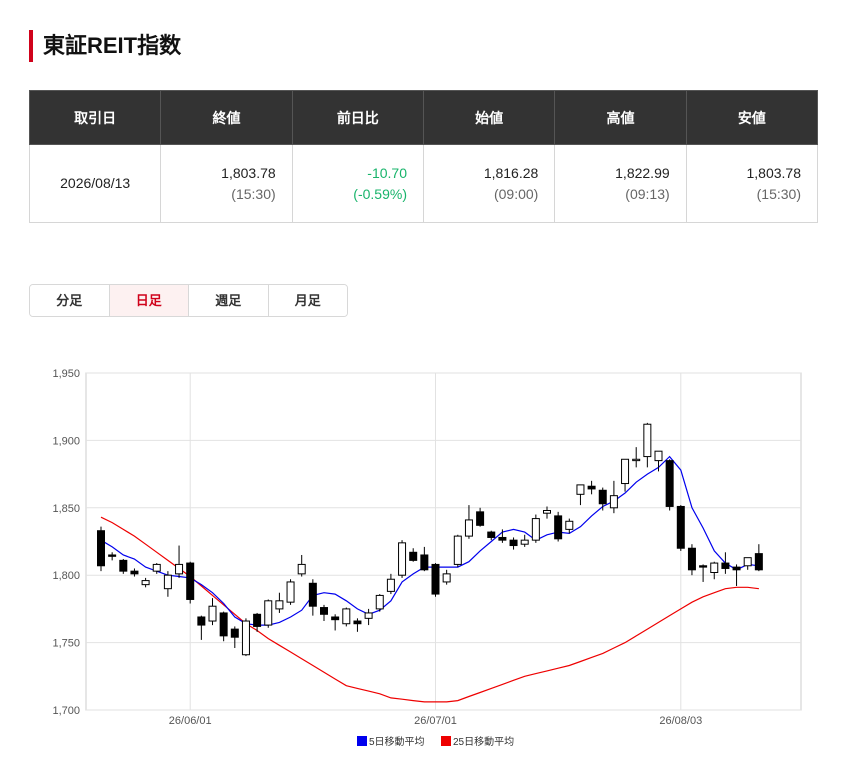  Describe the element at coordinates (397, 741) in the screenshot. I see `legend-label: 5日移動平均` at that location.